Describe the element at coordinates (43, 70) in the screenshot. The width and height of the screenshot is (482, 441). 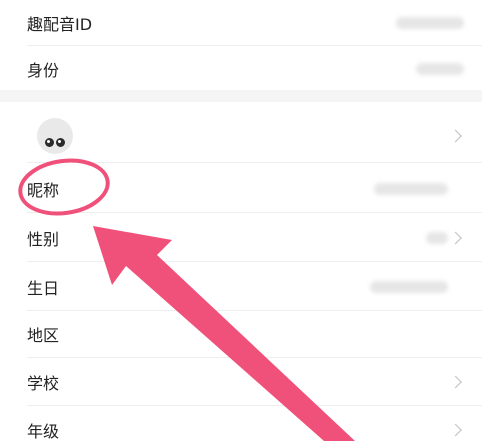
I see `profile-label-identity: 身份` at that location.